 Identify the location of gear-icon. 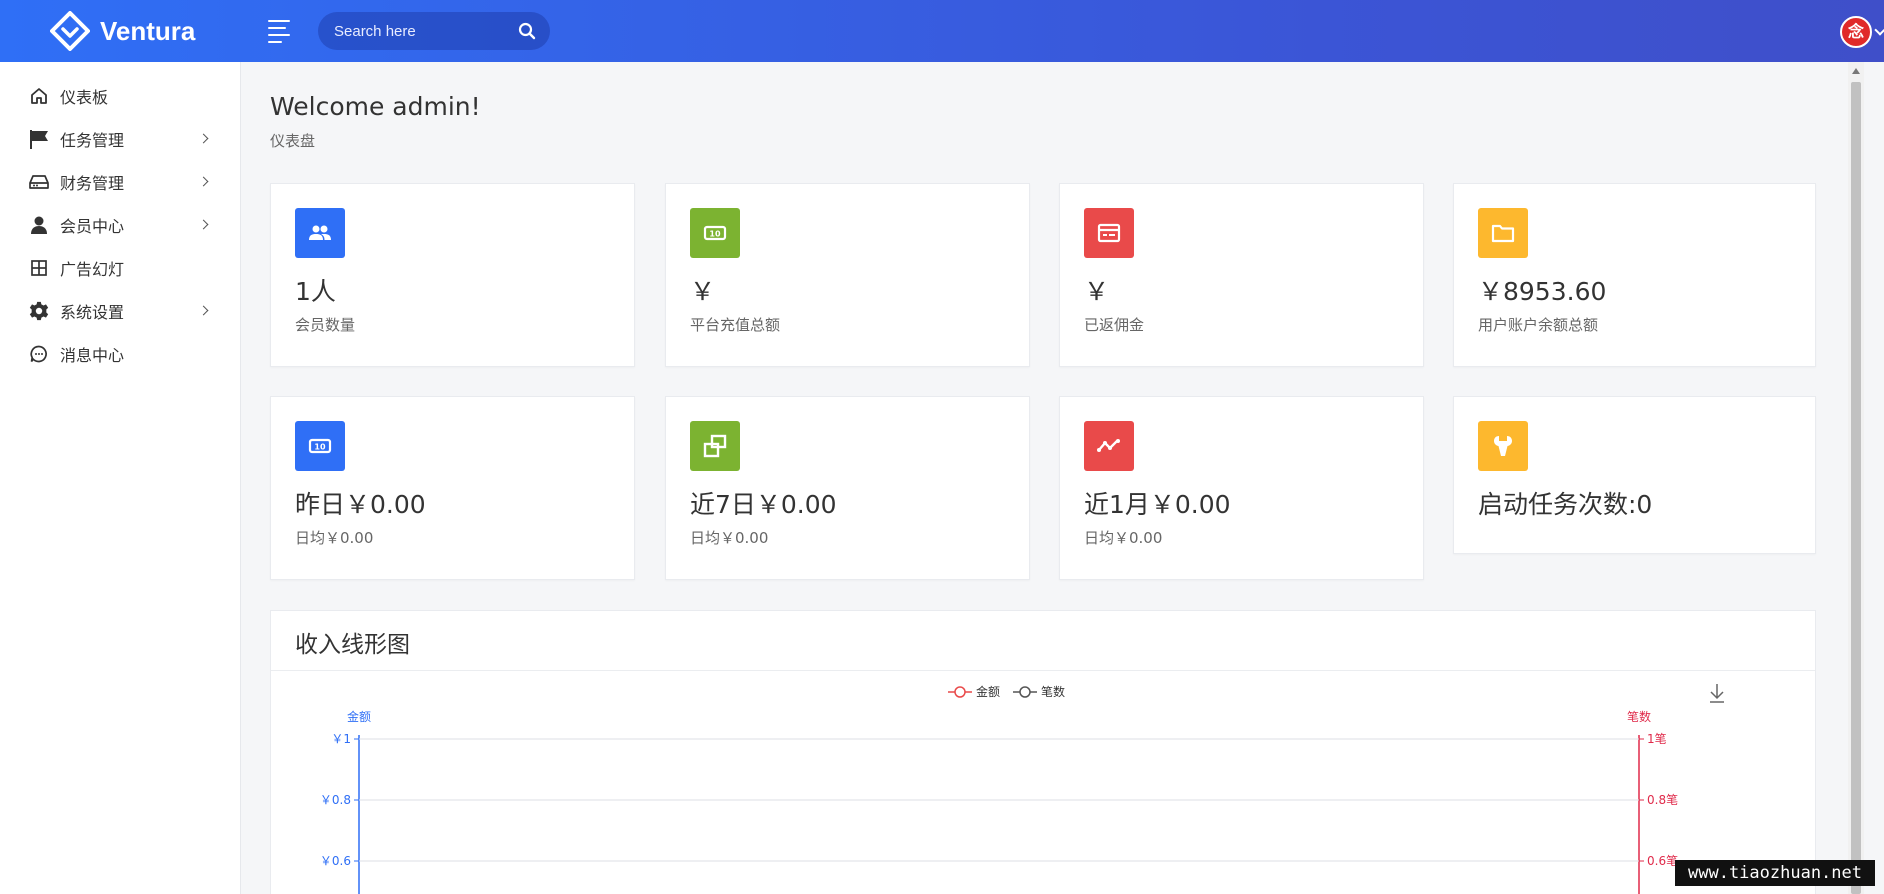
(39, 311).